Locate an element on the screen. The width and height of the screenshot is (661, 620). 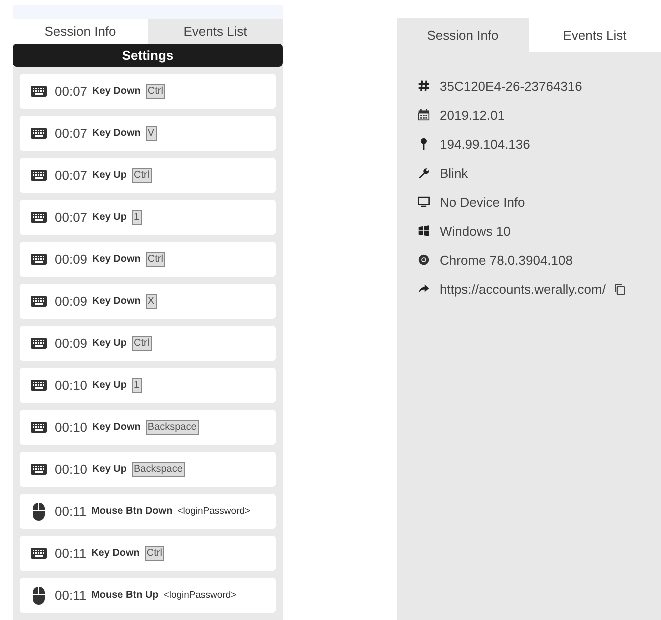
info-text: Chrome 78.0.3904.108 is located at coordinates (506, 260).